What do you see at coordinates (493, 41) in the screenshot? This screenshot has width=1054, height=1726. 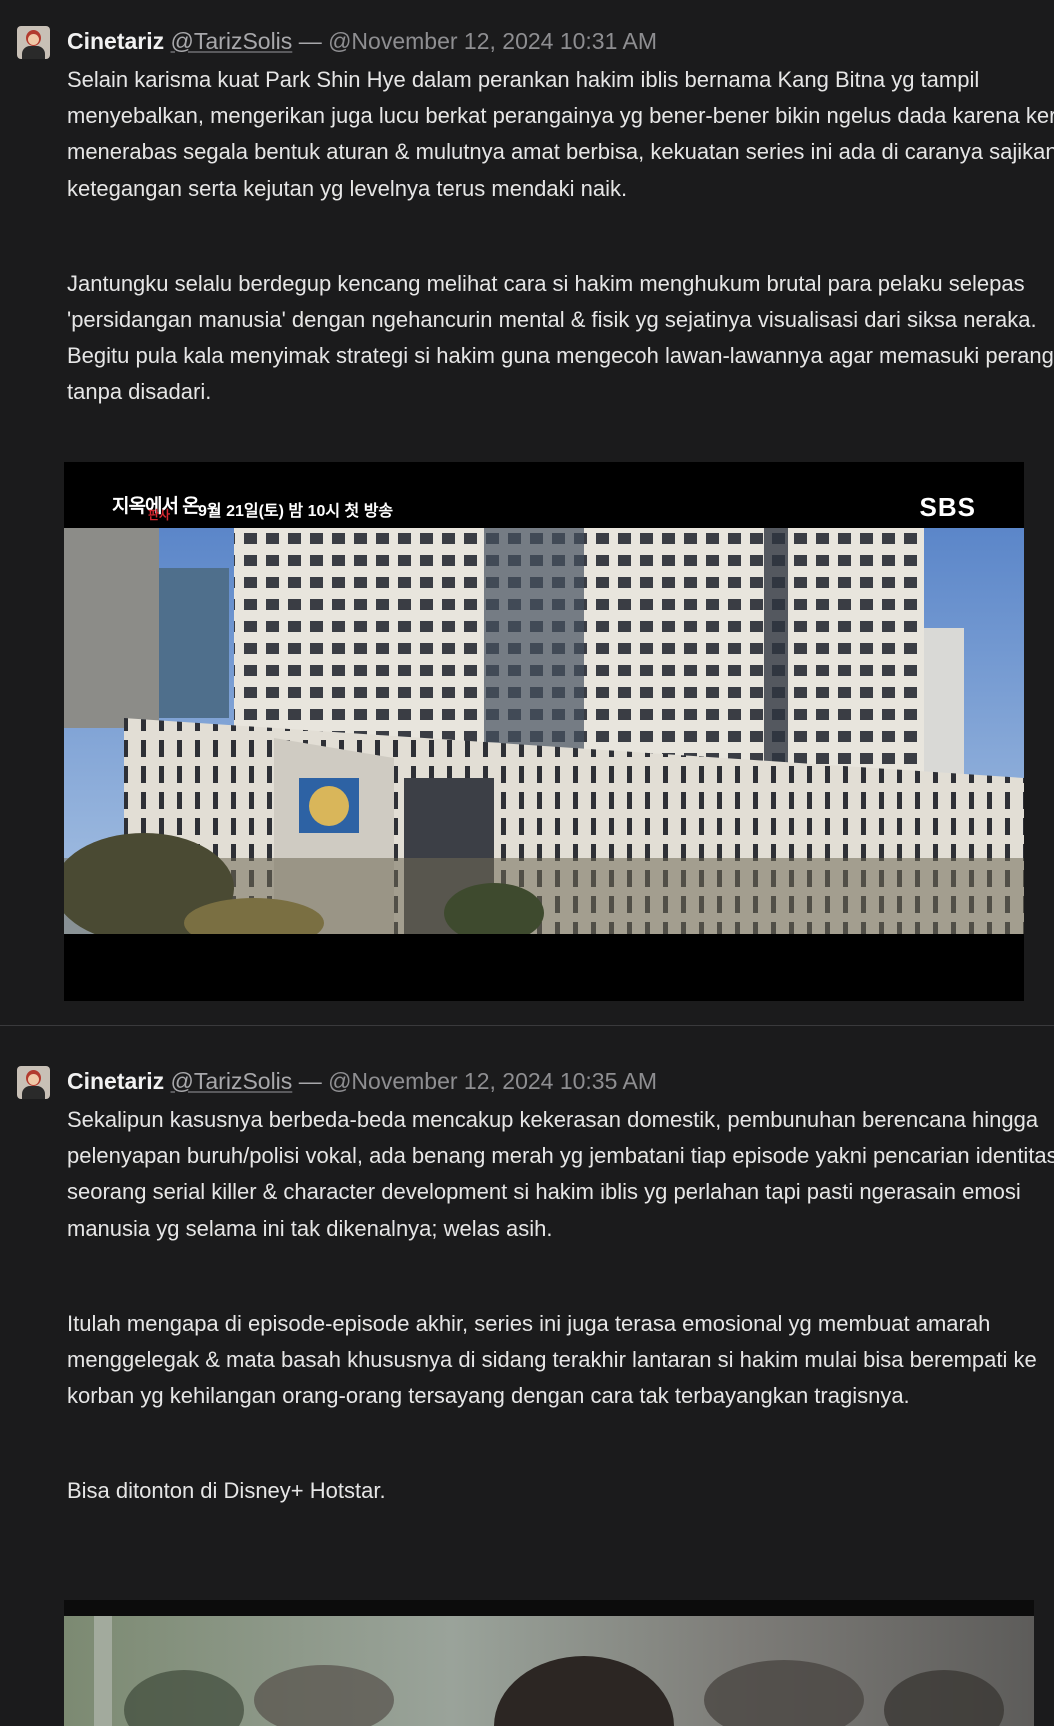 I see `timestamp: @November 12, 2024 10:31 AM` at bounding box center [493, 41].